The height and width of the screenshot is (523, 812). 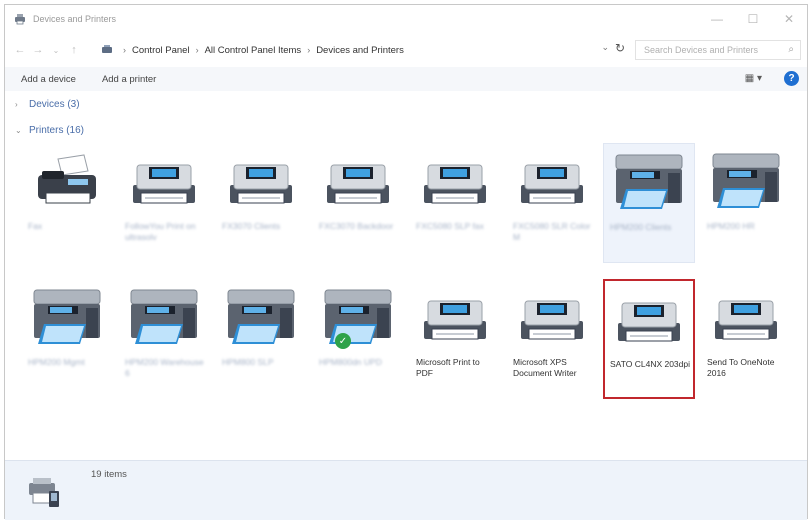 I want to click on search-icon: ⌕, so click(x=791, y=49).